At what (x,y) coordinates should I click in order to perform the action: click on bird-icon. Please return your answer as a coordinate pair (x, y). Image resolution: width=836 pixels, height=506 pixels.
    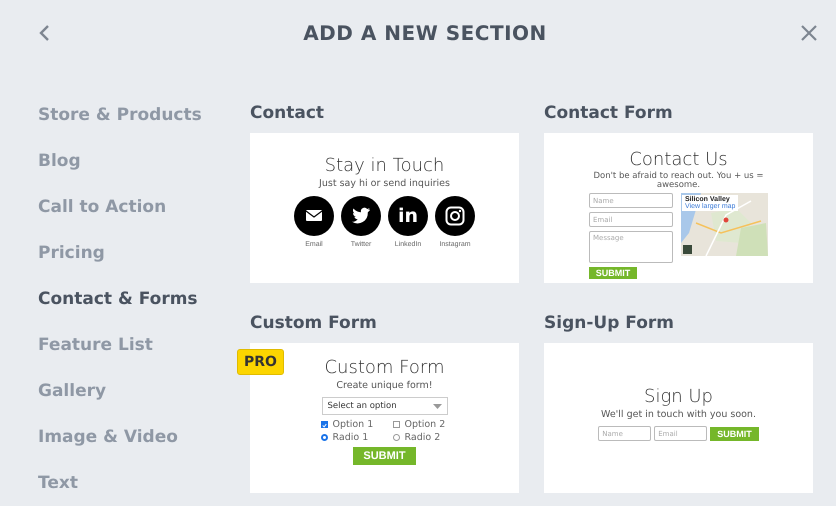
    Looking at the image, I should click on (361, 216).